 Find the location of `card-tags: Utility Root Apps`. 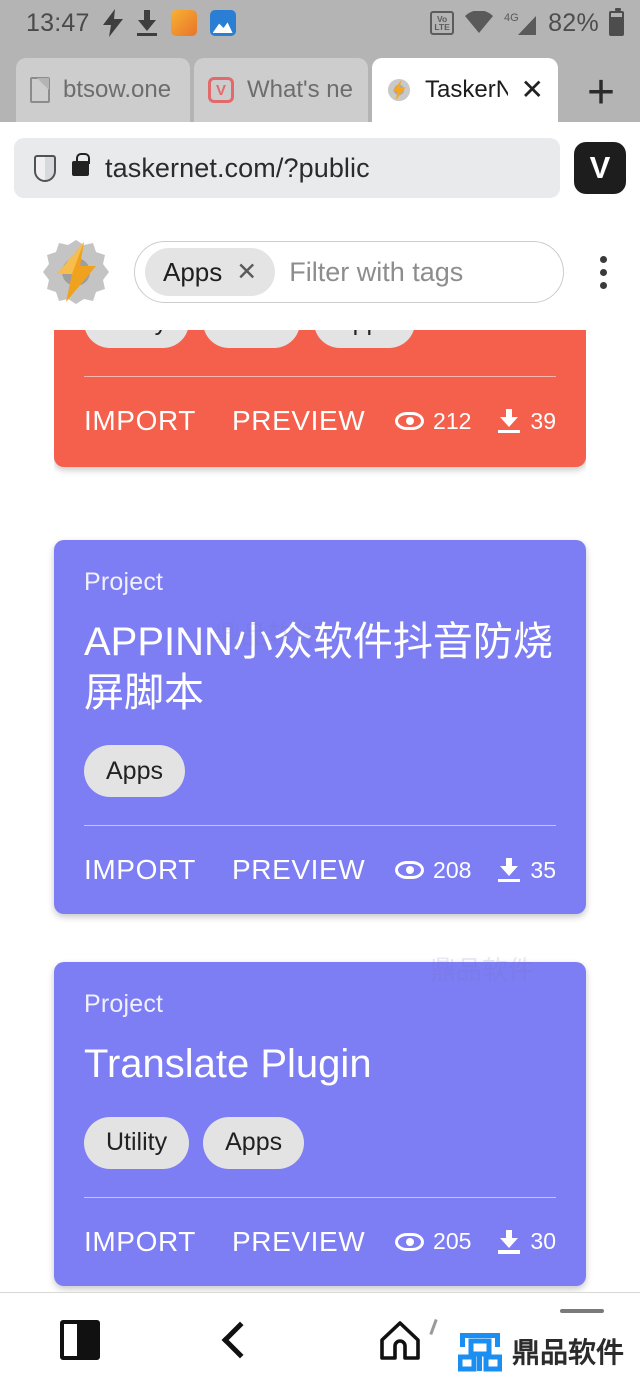

card-tags: Utility Root Apps is located at coordinates (320, 339).